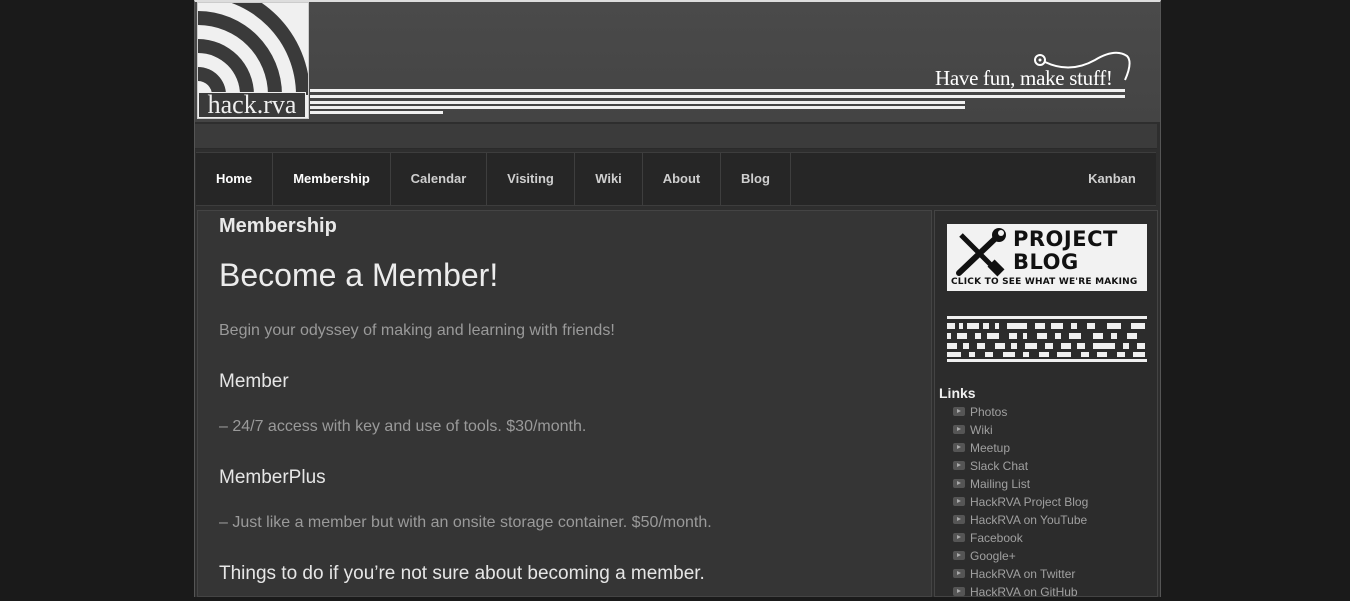 This screenshot has width=1350, height=601. I want to click on link-photos: Photos, so click(1020, 412).